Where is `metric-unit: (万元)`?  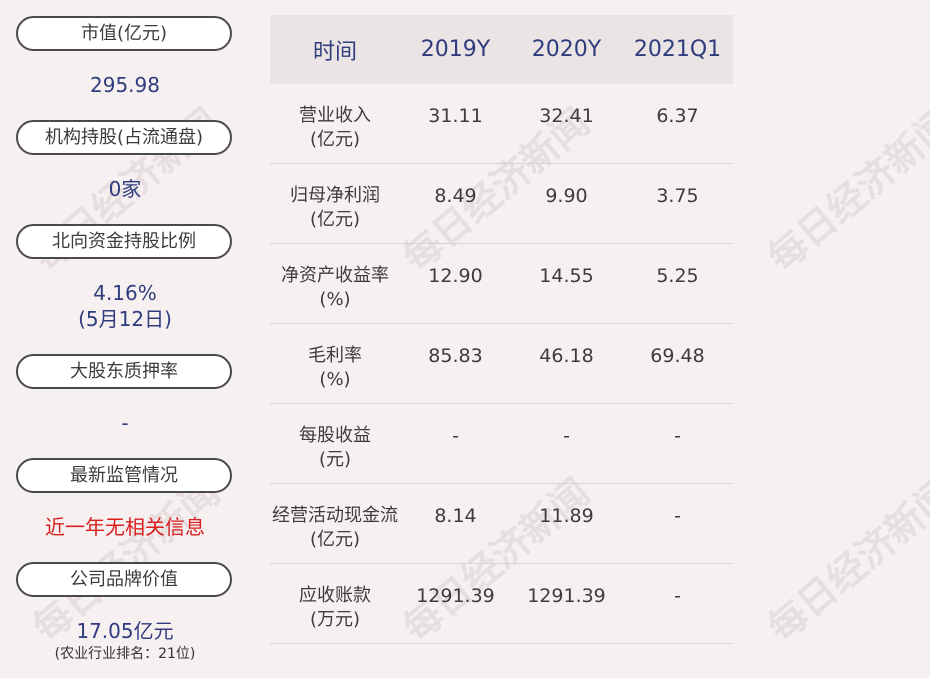 metric-unit: (万元) is located at coordinates (335, 619).